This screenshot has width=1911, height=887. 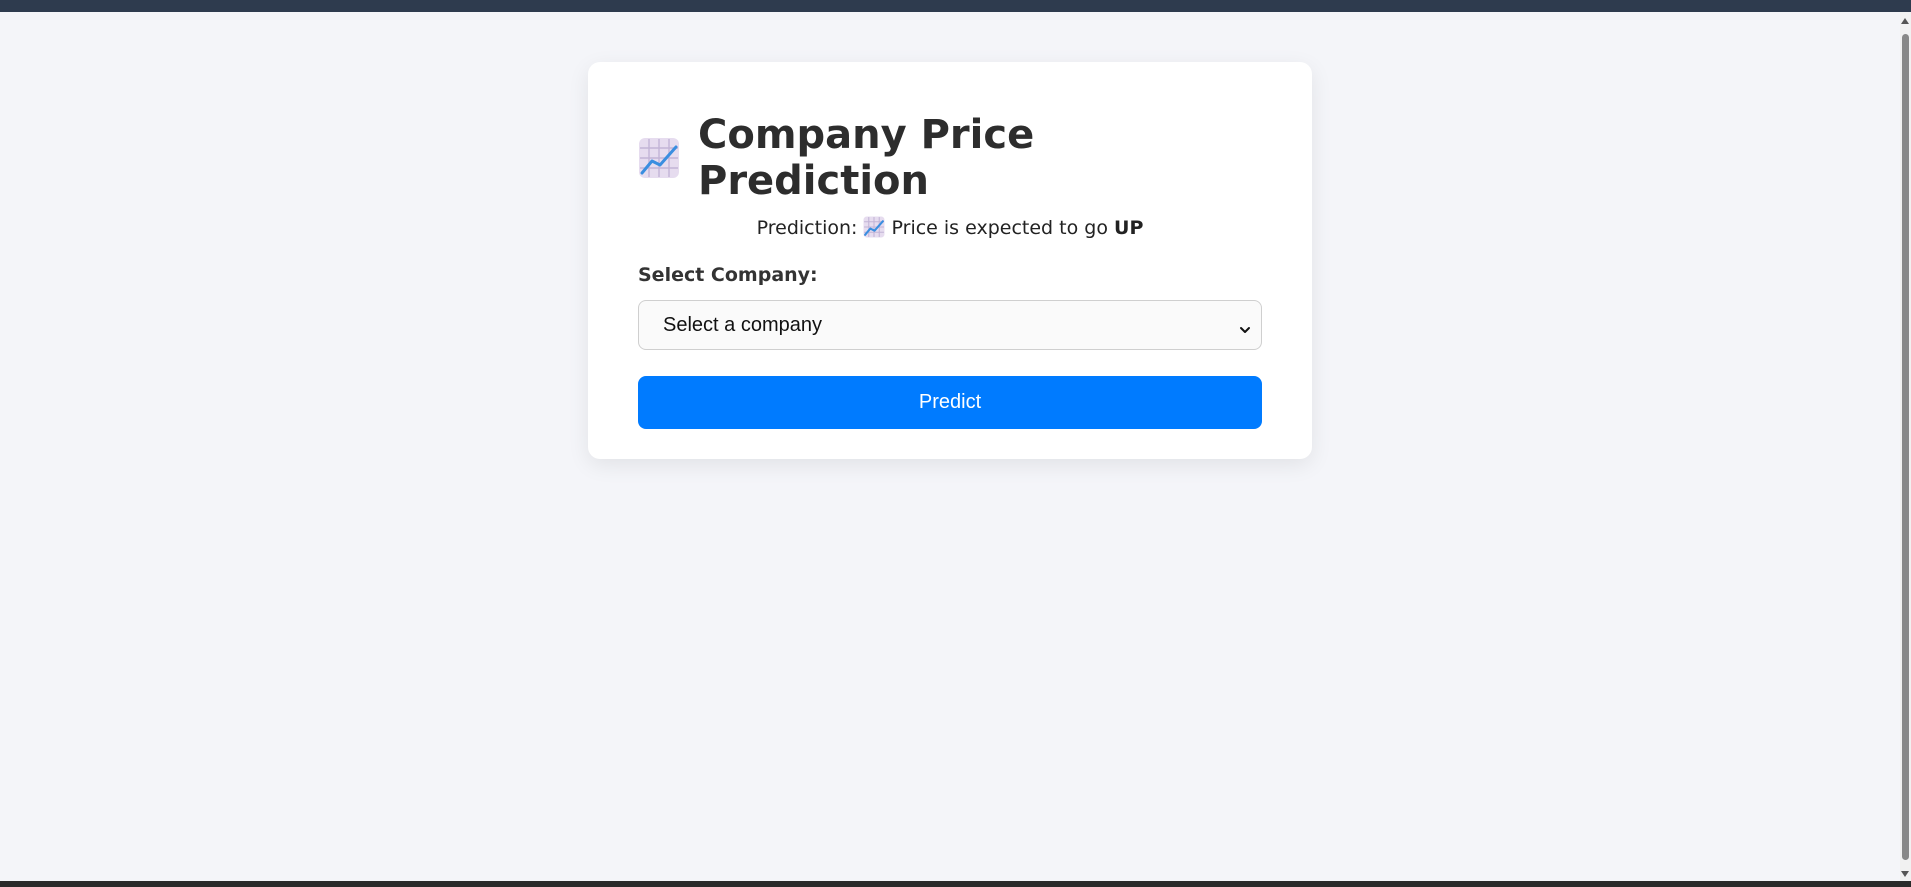 I want to click on scrollbar-thumb, so click(x=1905, y=447).